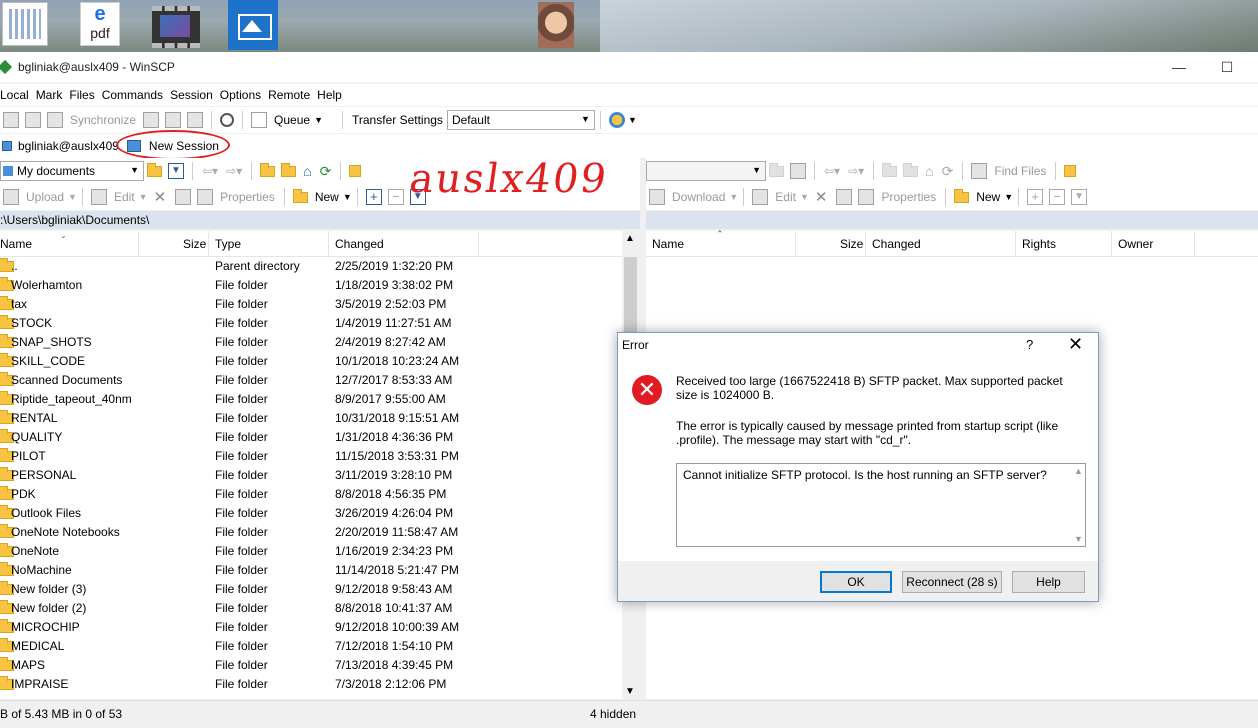 Image resolution: width=1258 pixels, height=728 pixels. Describe the element at coordinates (1078, 505) in the screenshot. I see `detail-scrollbar: ▲ ▼` at that location.